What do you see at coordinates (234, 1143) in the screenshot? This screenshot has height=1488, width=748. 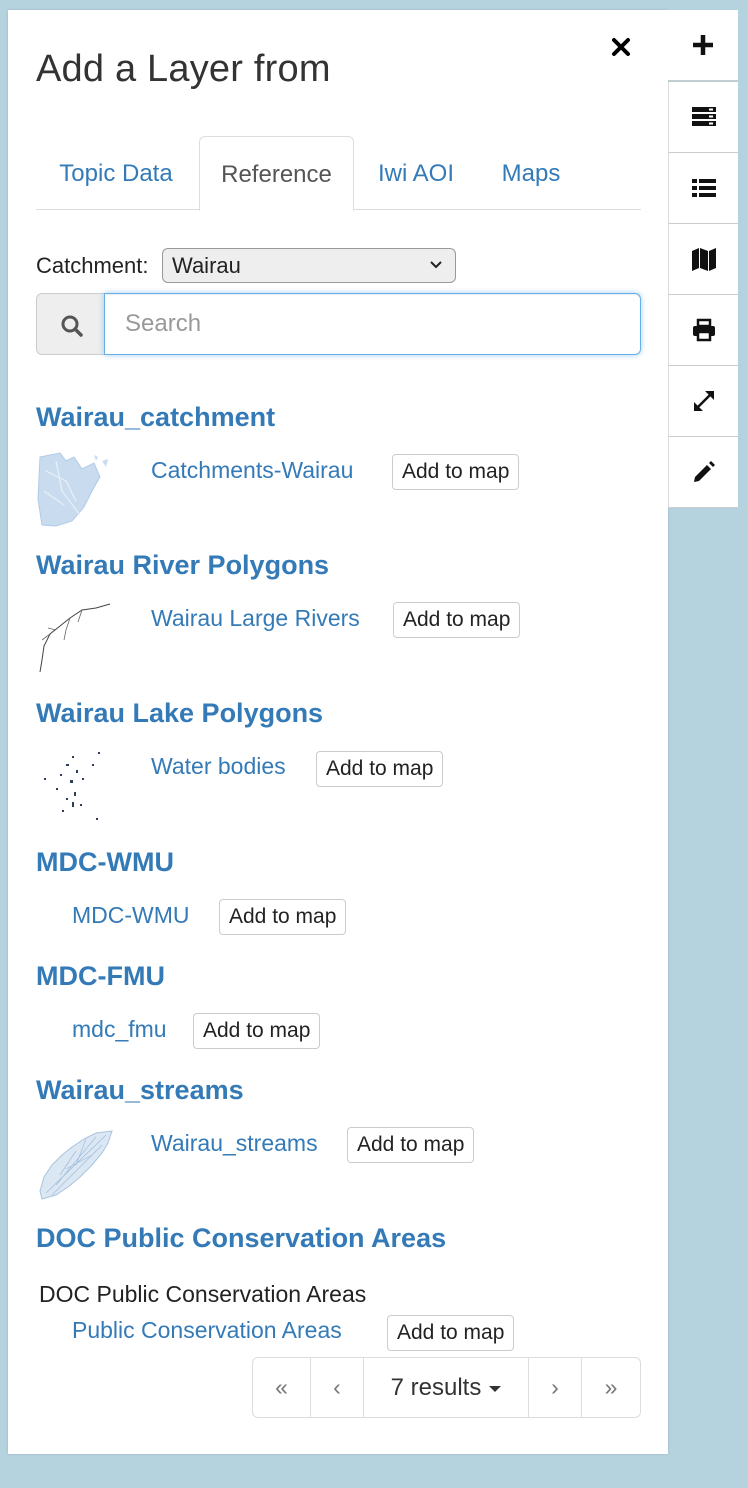 I see `layer-link-wairau-streams: Wairau_streams` at bounding box center [234, 1143].